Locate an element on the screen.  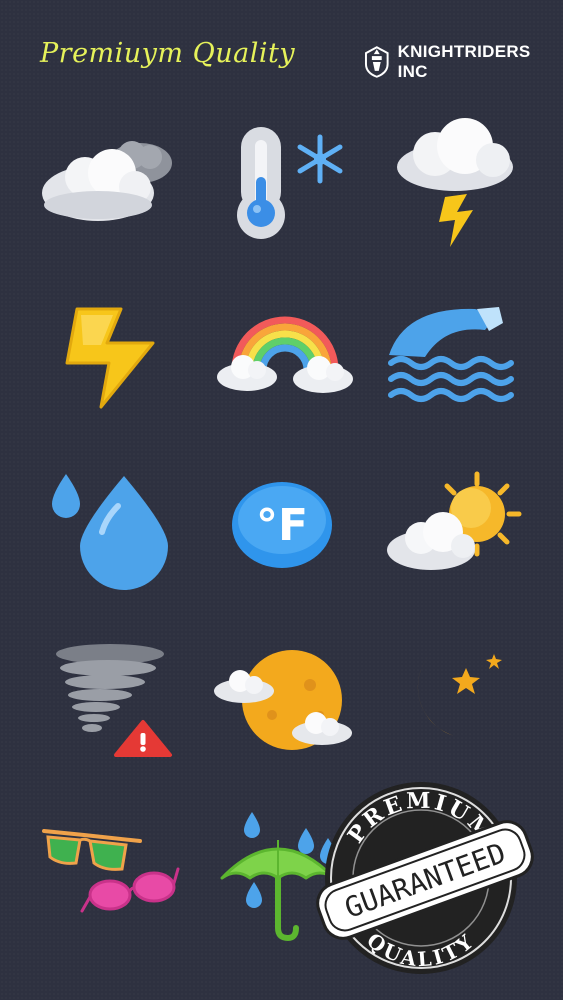
wave-icon is located at coordinates (455, 357).